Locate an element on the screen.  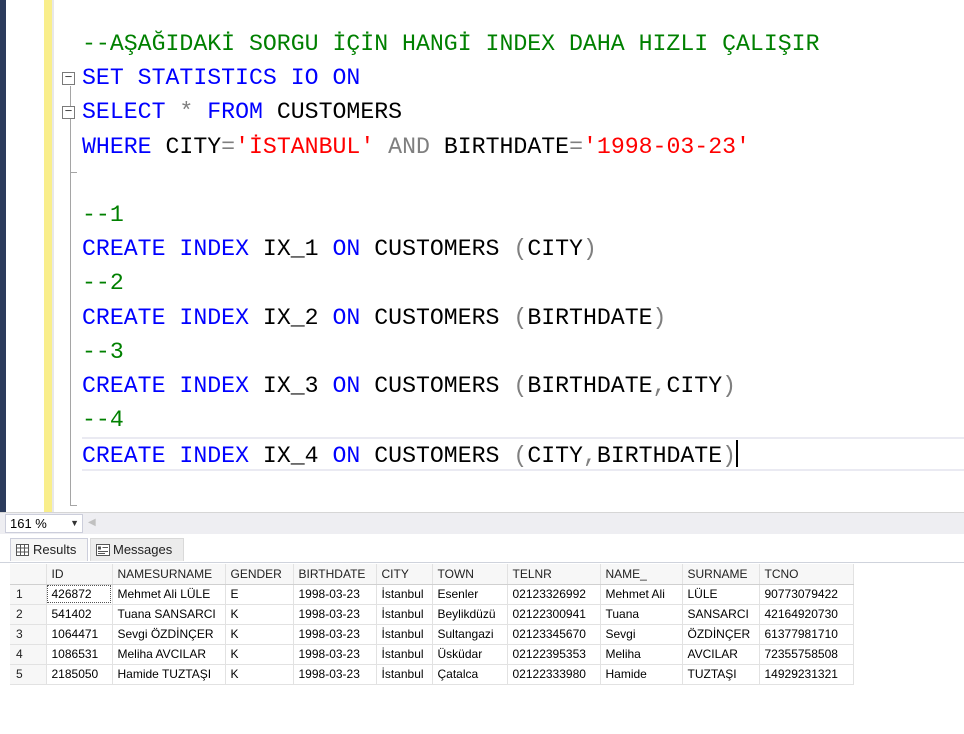
outline-fold-line is located at coordinates (70, 296).